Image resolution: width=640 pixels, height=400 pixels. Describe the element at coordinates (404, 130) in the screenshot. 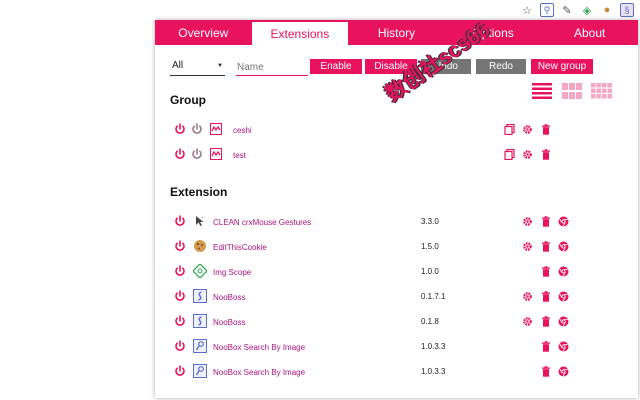

I see `group-row: ceshi` at that location.